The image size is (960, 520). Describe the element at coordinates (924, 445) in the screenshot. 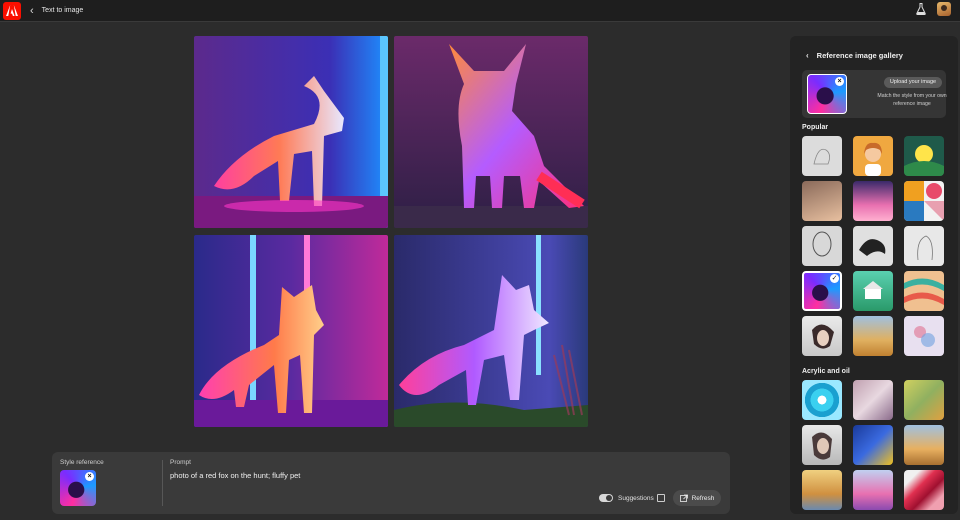

I see `gallery-thumb-windmill-oil` at that location.